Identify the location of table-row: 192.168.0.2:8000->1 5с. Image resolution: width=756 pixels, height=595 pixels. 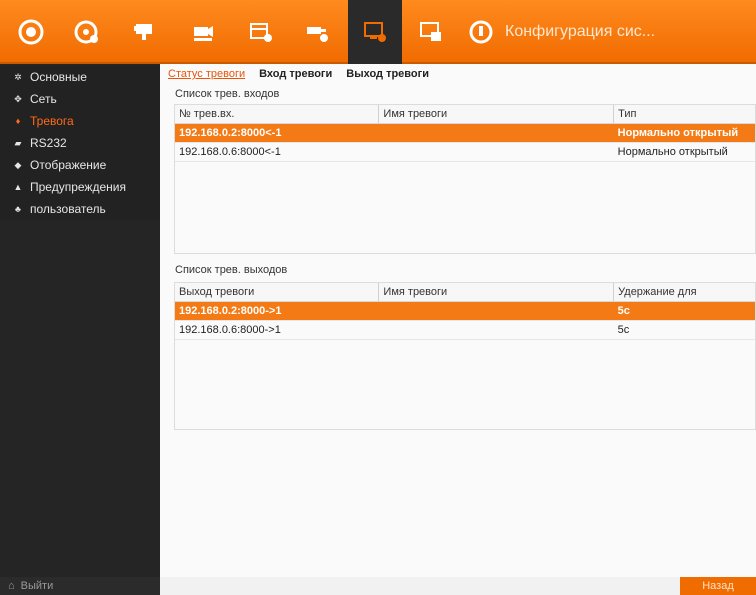
(465, 311).